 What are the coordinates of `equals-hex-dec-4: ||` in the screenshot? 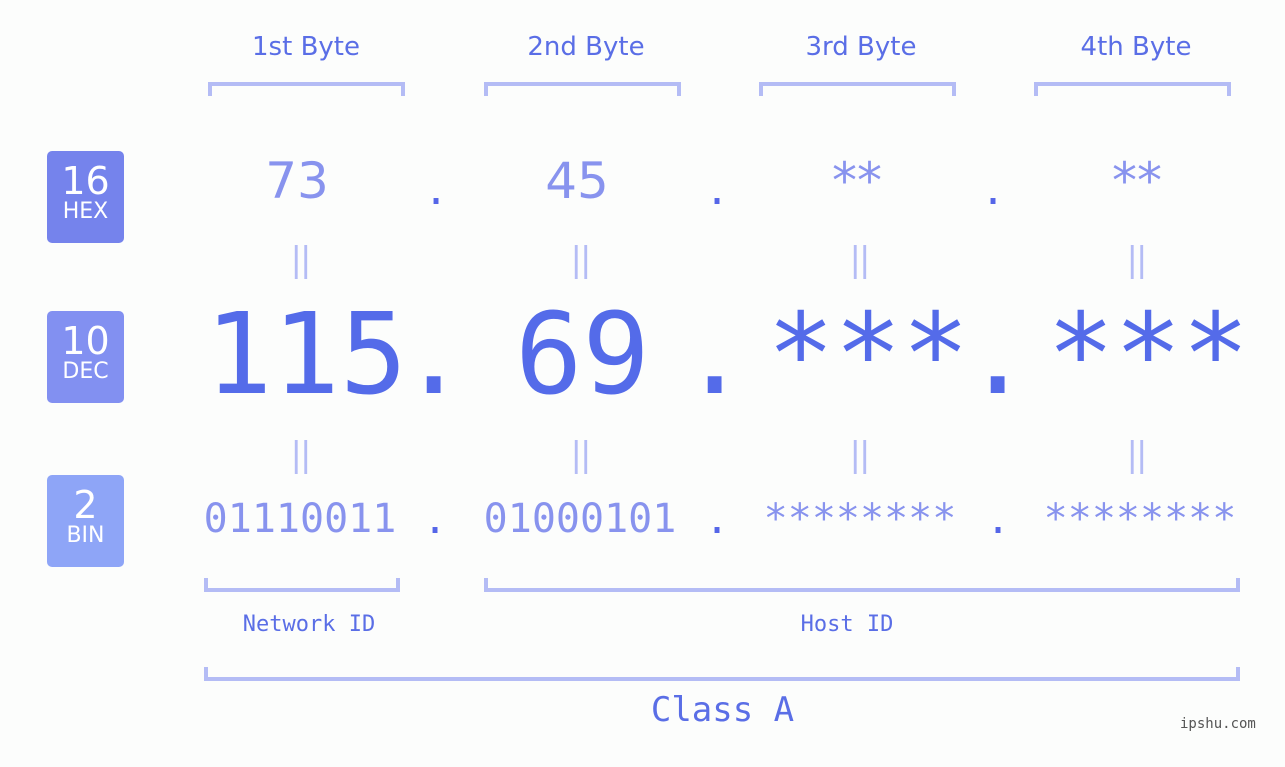 It's located at (1137, 260).